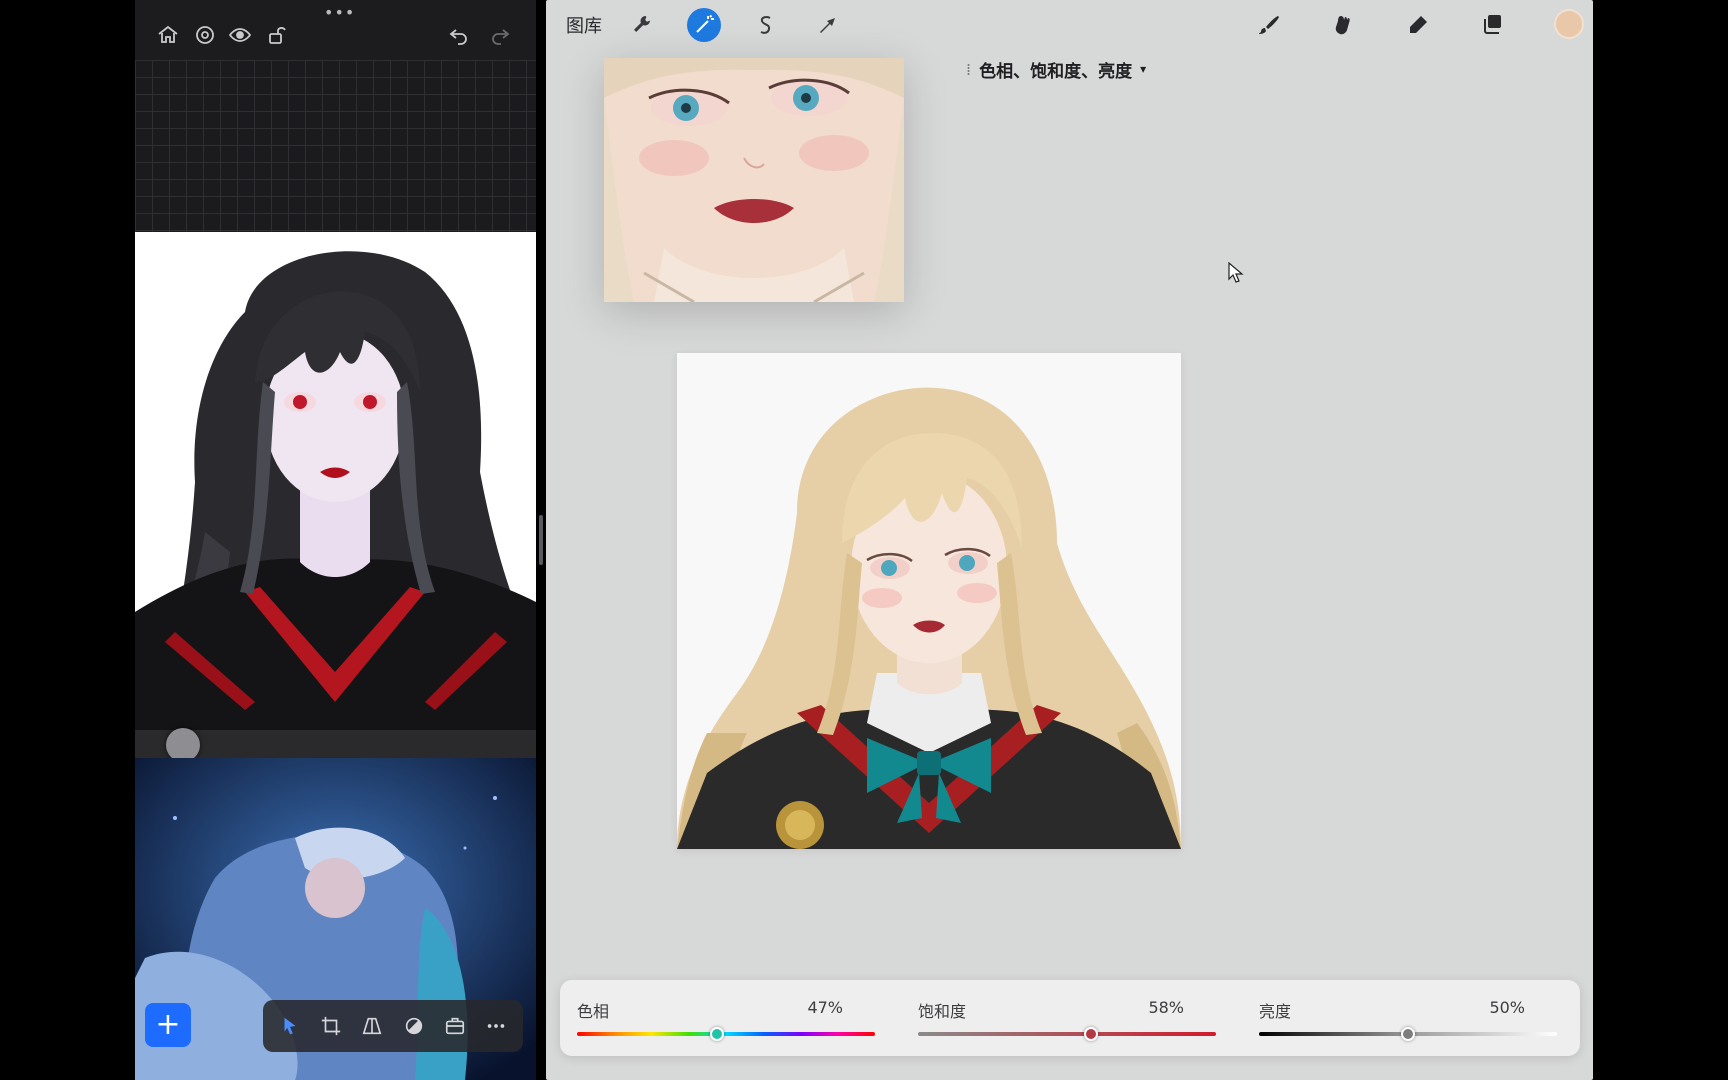 The width and height of the screenshot is (1728, 1080). I want to click on canvas-artwork-closeup, so click(754, 180).